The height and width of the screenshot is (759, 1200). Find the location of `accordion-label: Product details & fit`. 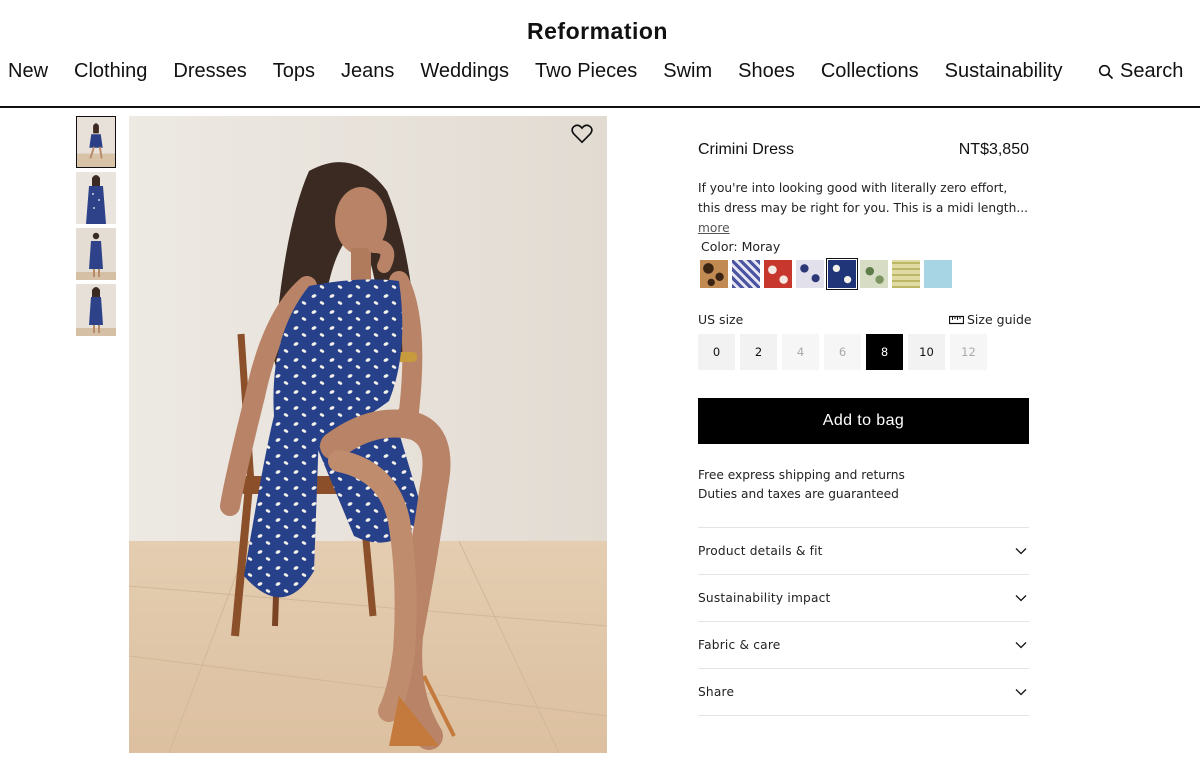

accordion-label: Product details & fit is located at coordinates (760, 551).